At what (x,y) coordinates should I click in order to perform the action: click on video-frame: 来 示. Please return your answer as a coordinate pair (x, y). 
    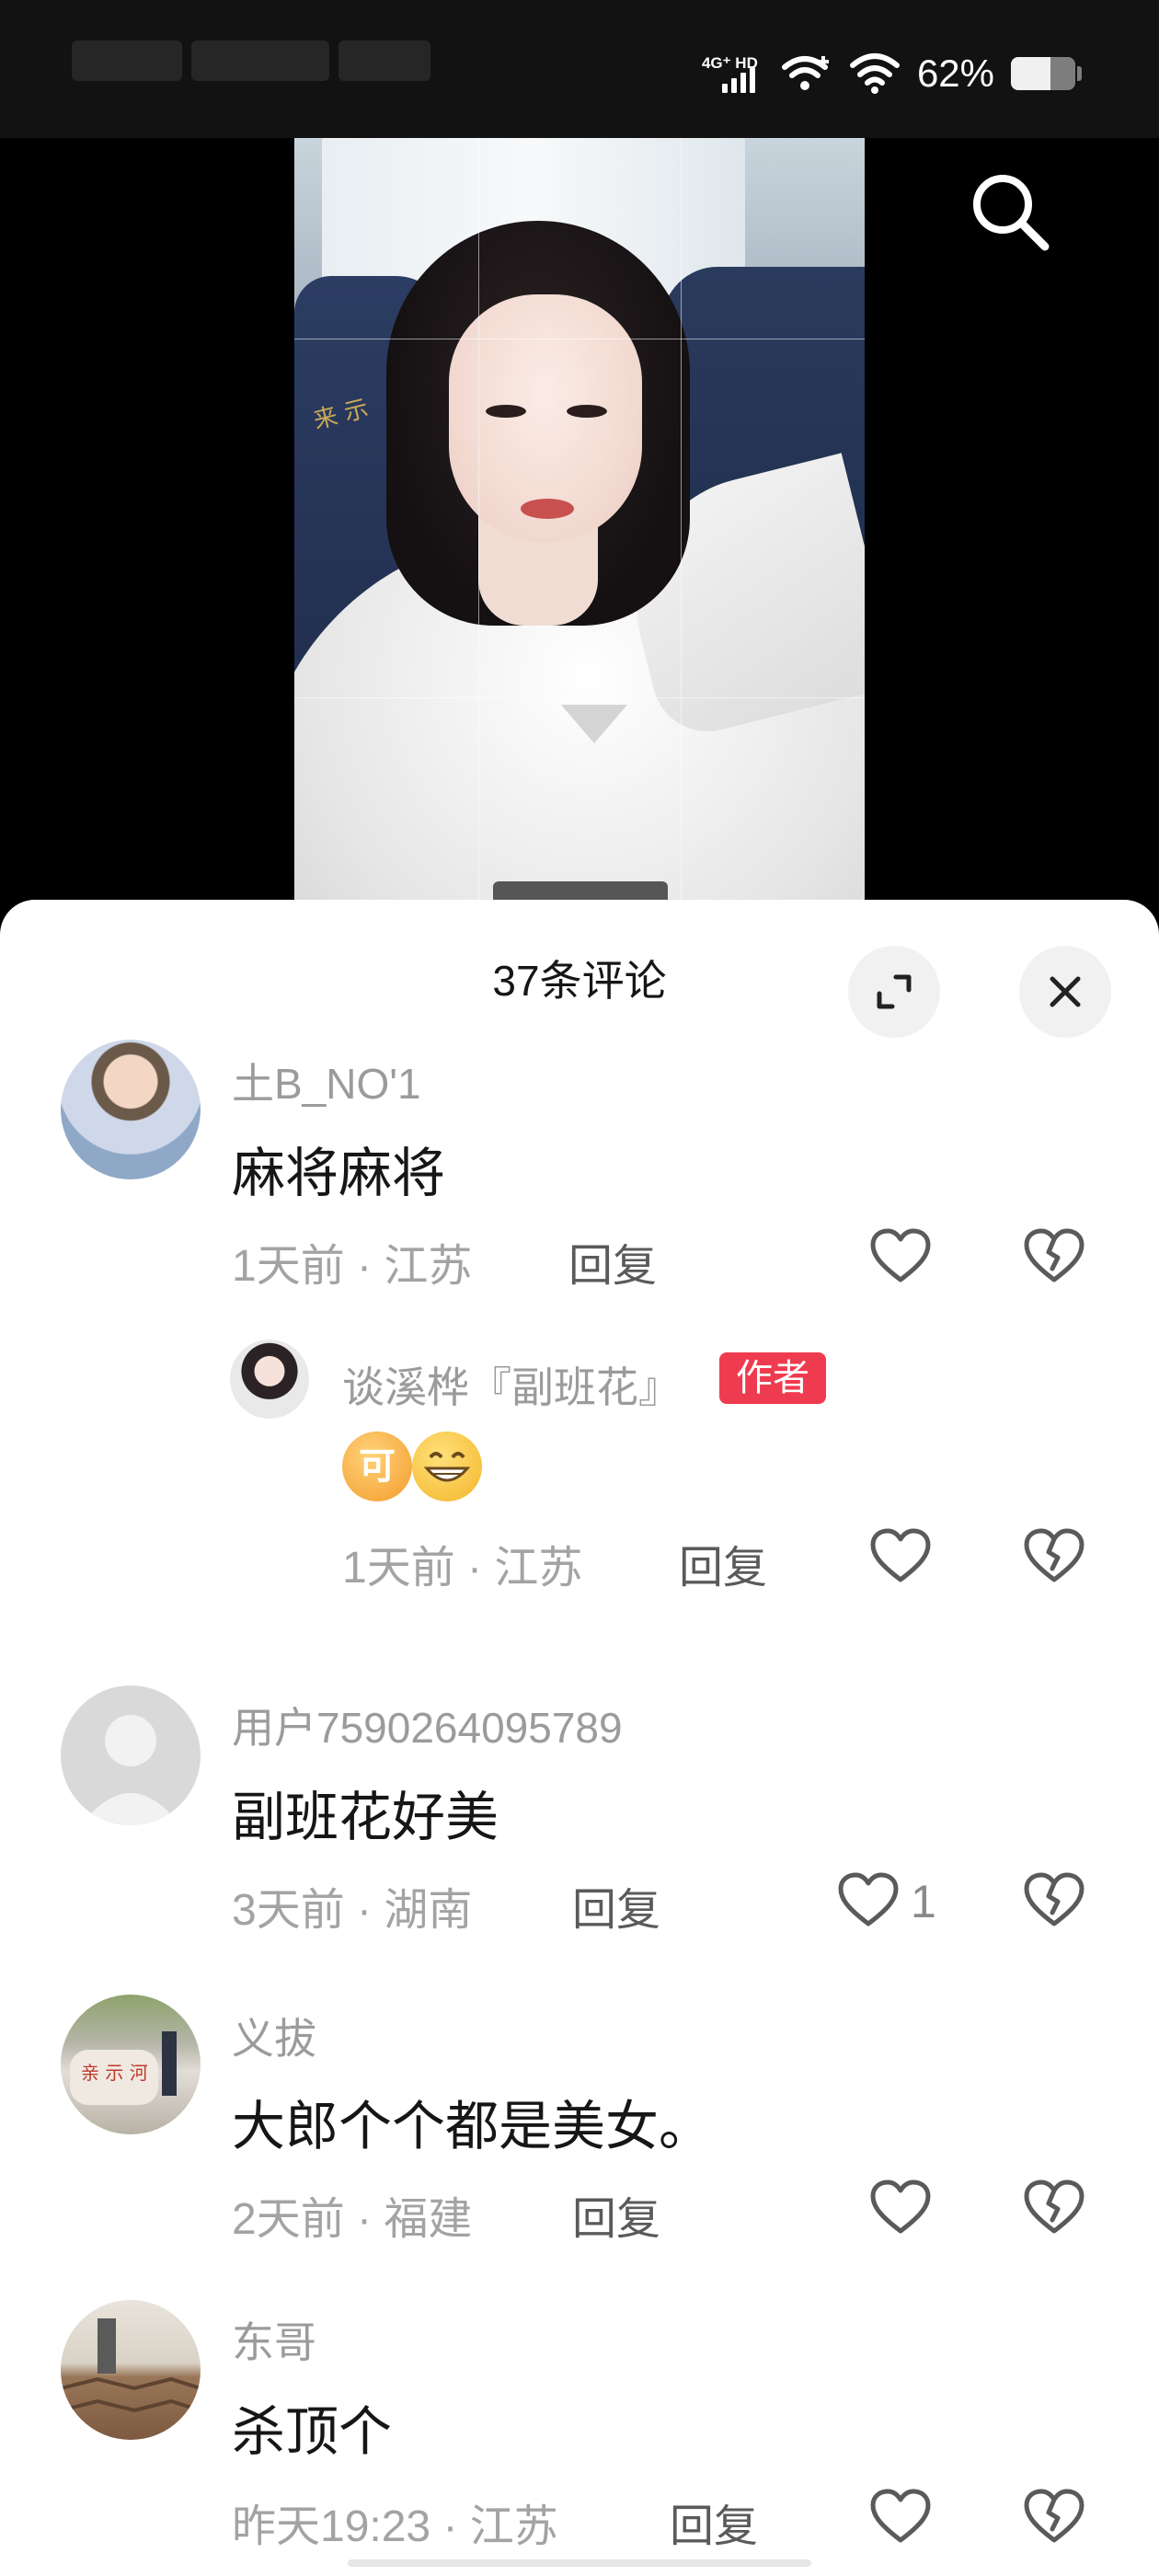
    Looking at the image, I should click on (579, 520).